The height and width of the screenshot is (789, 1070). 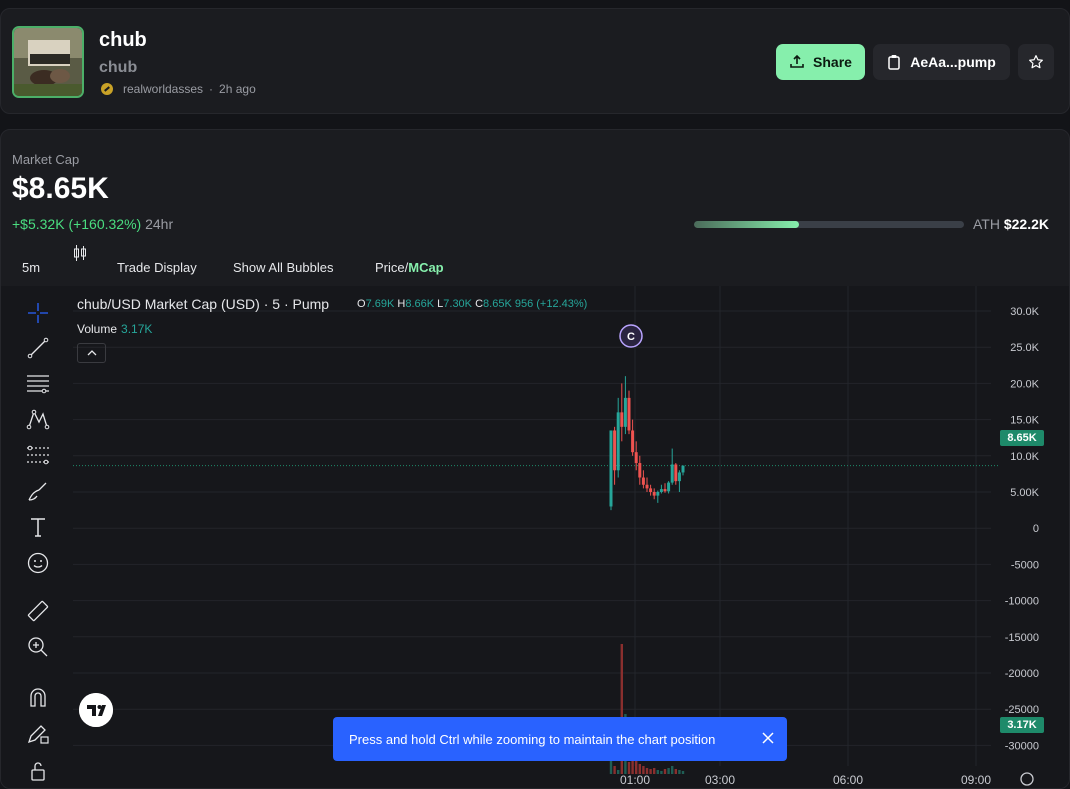 I want to click on change-period: 24hr, so click(x=159, y=224).